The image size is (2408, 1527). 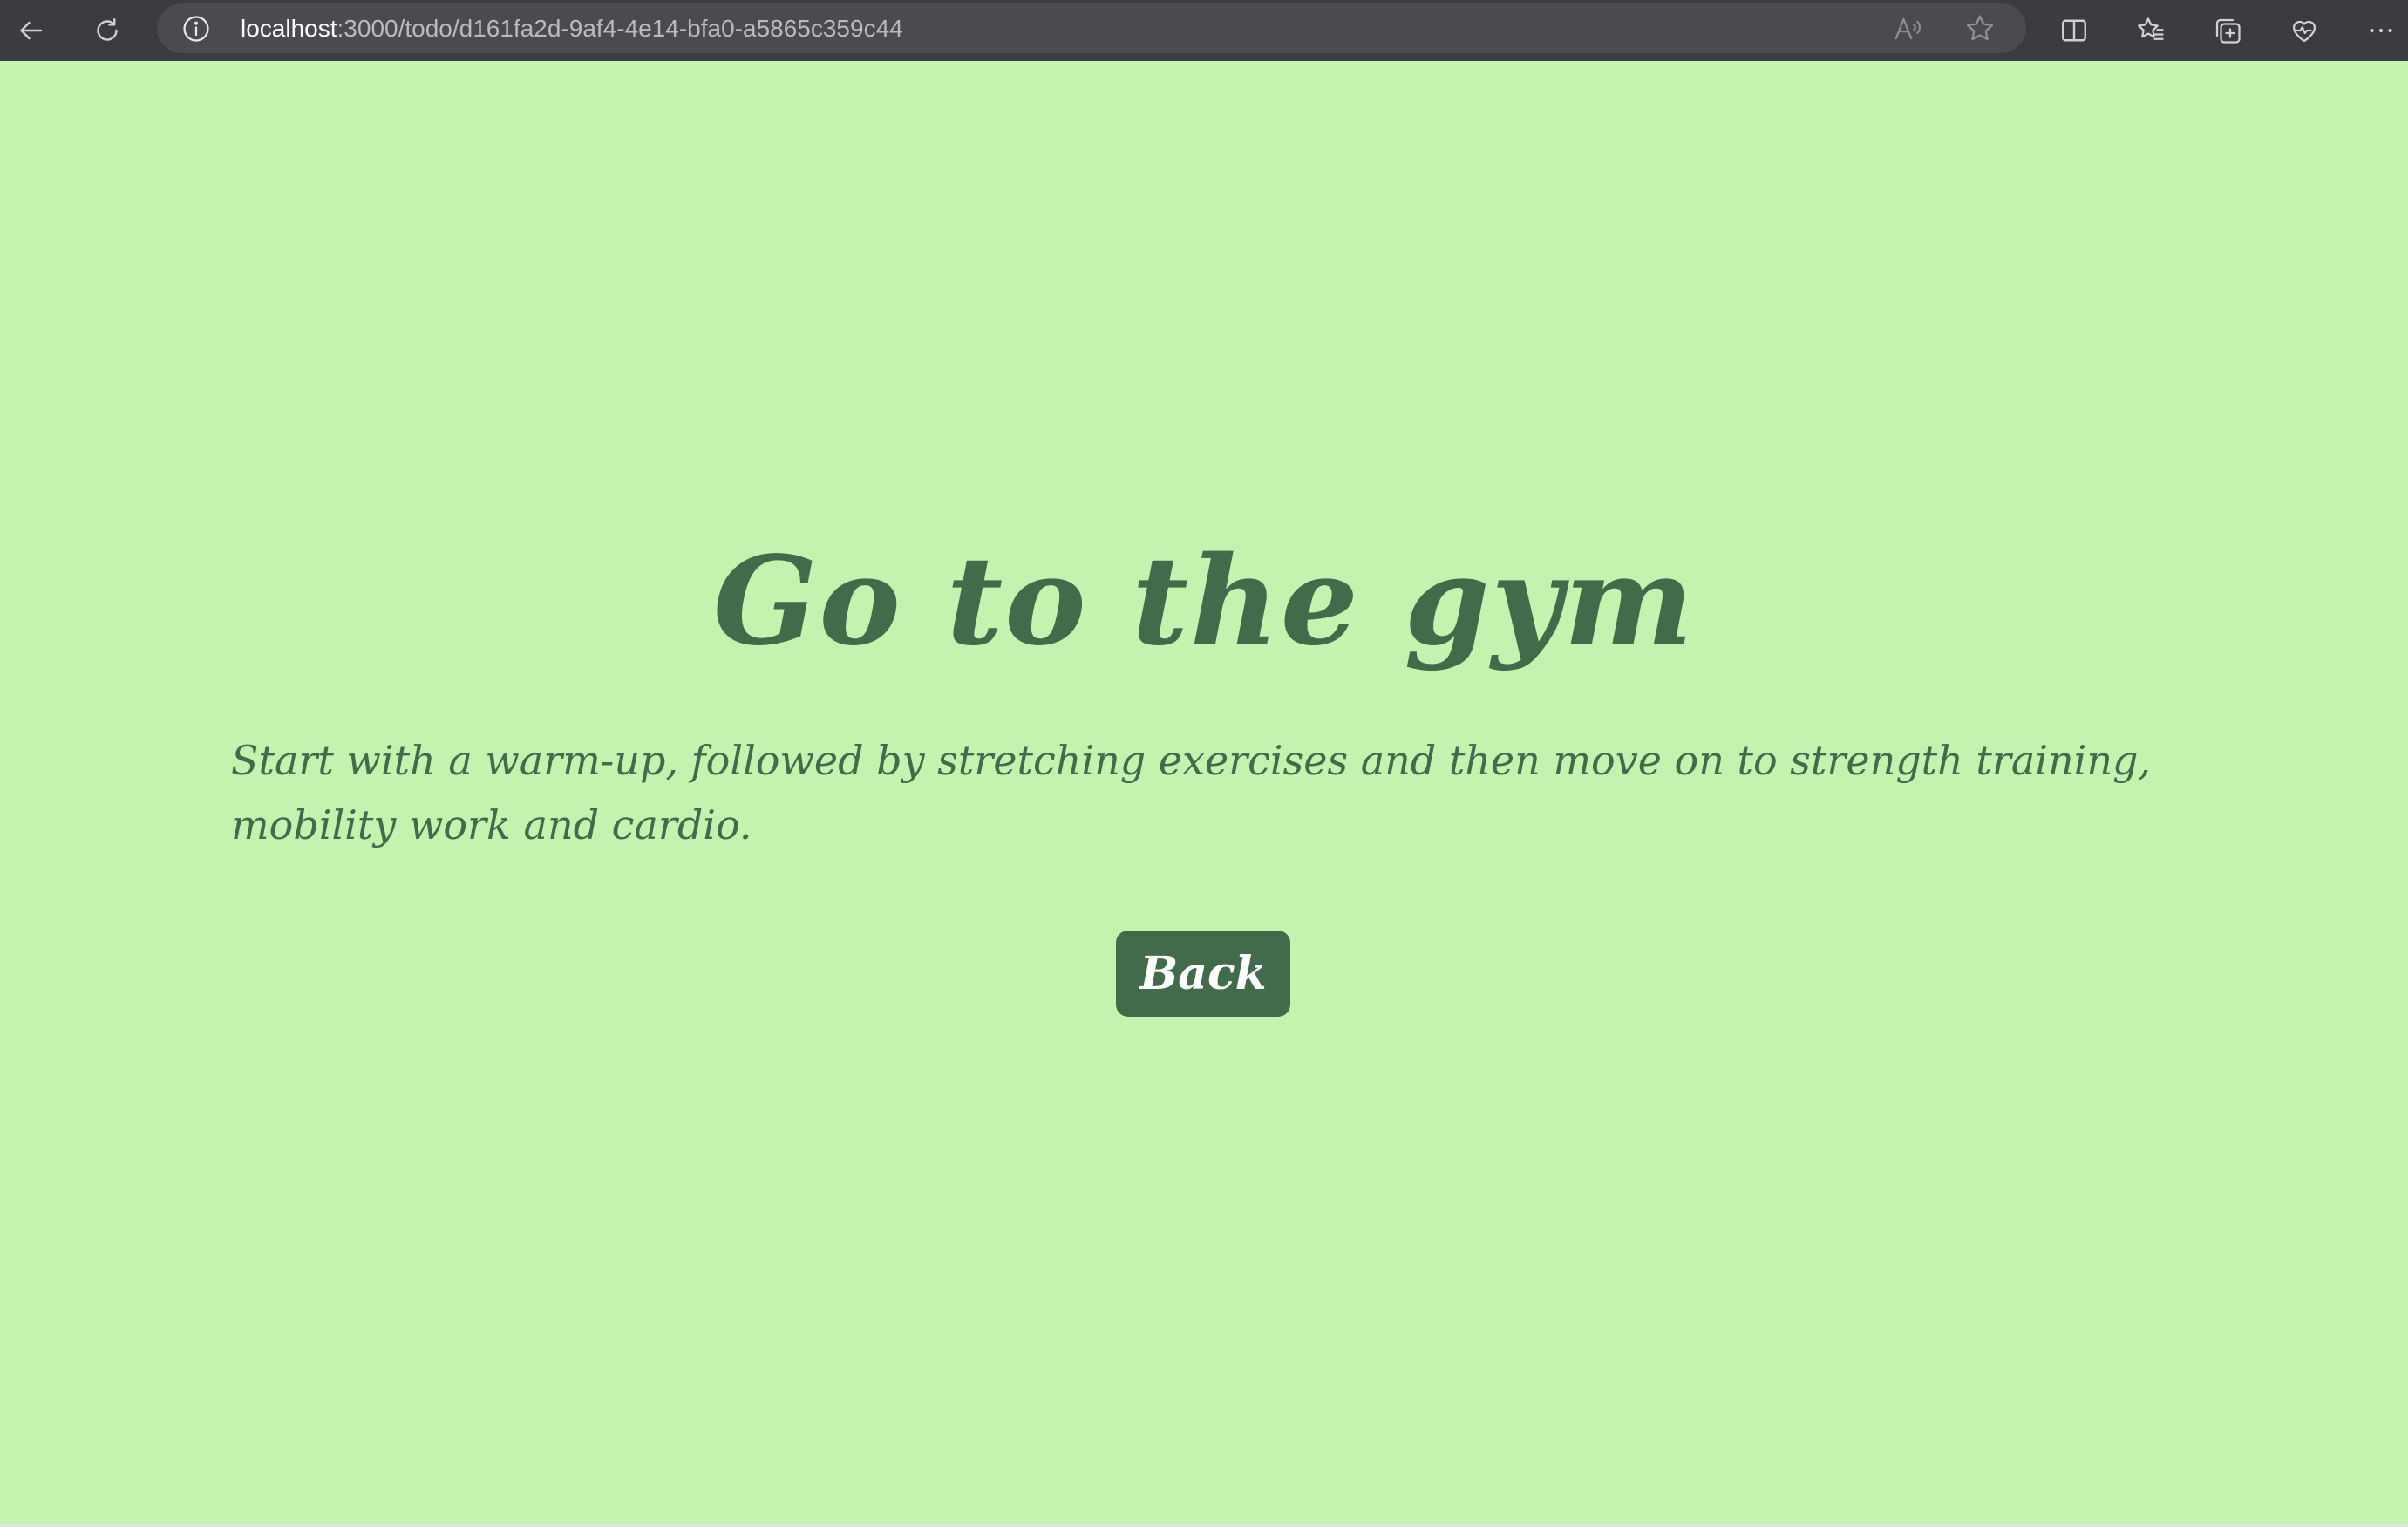 I want to click on browser-essentials-icon, so click(x=2304, y=30).